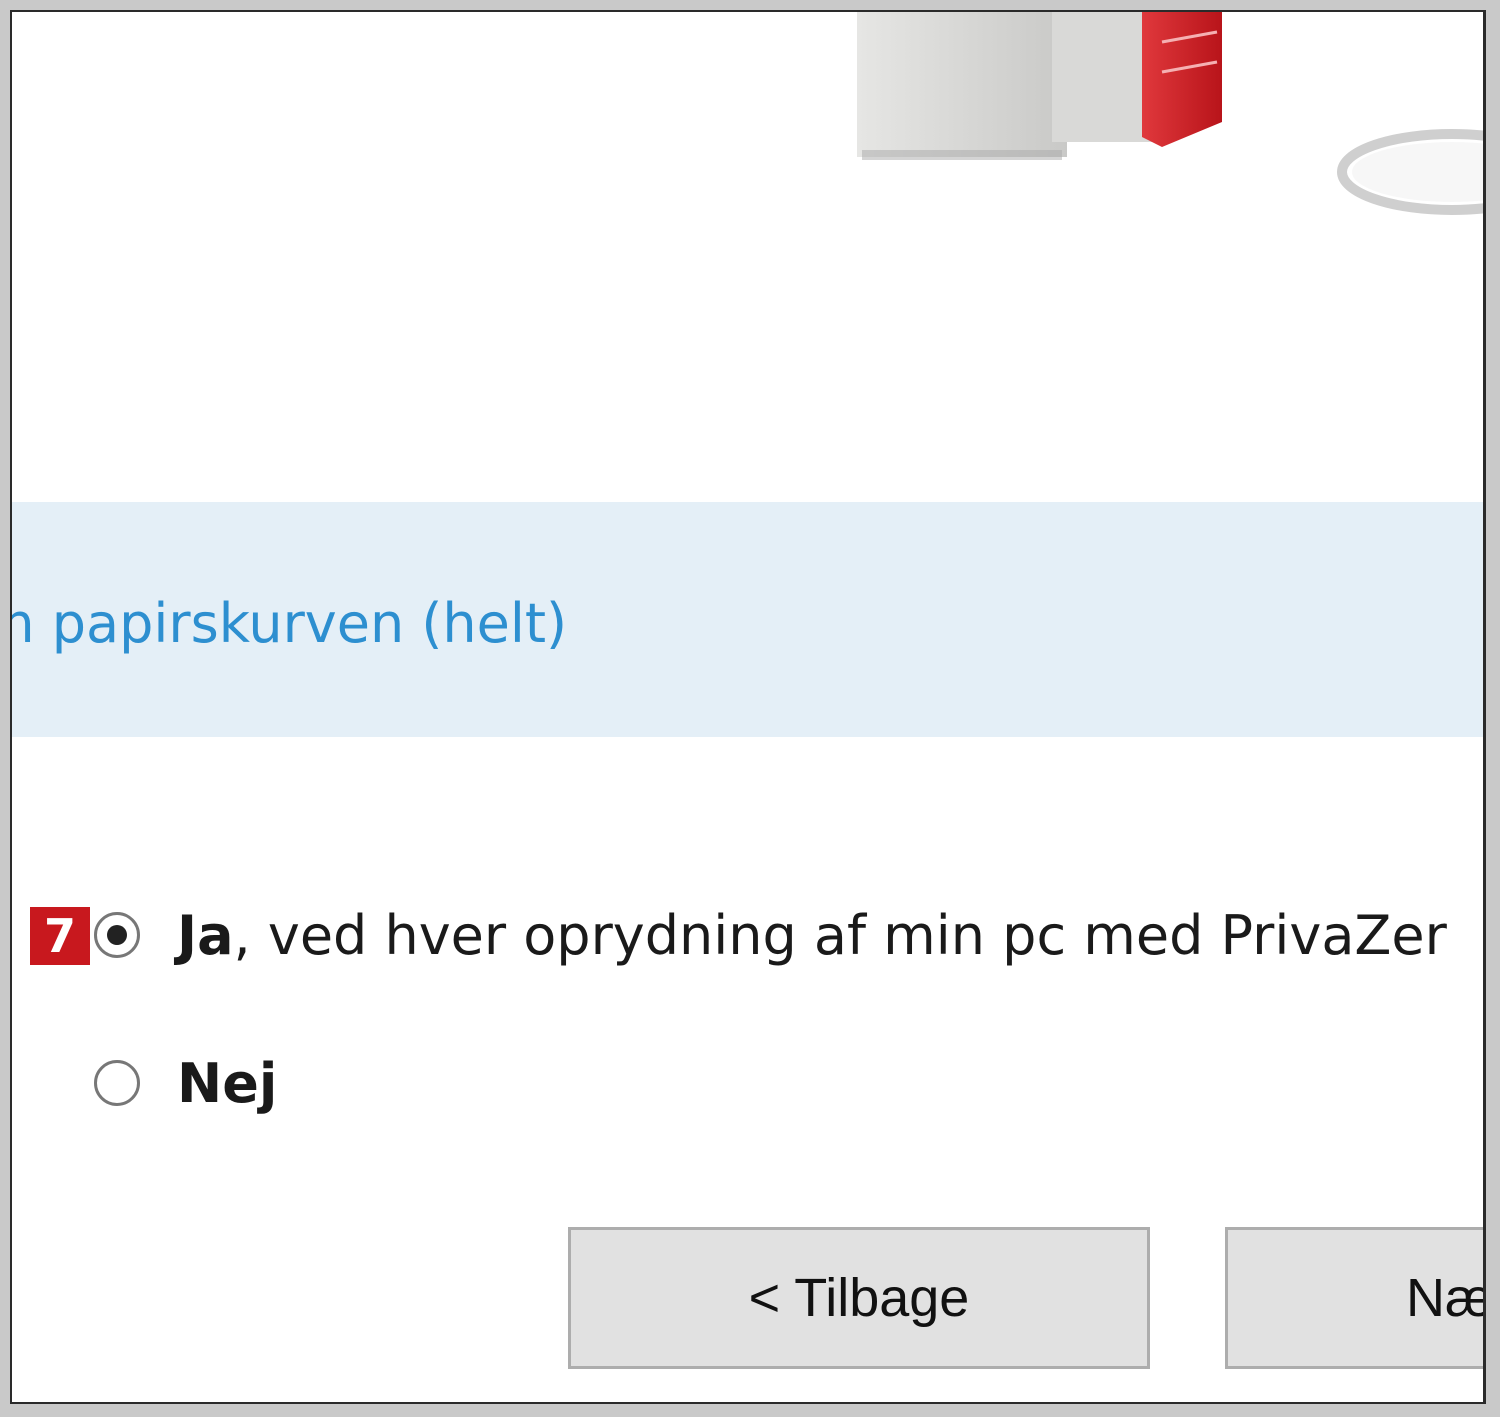 Image resolution: width=1500 pixels, height=1417 pixels. What do you see at coordinates (227, 1084) in the screenshot?
I see `option-no-label: Nej` at bounding box center [227, 1084].